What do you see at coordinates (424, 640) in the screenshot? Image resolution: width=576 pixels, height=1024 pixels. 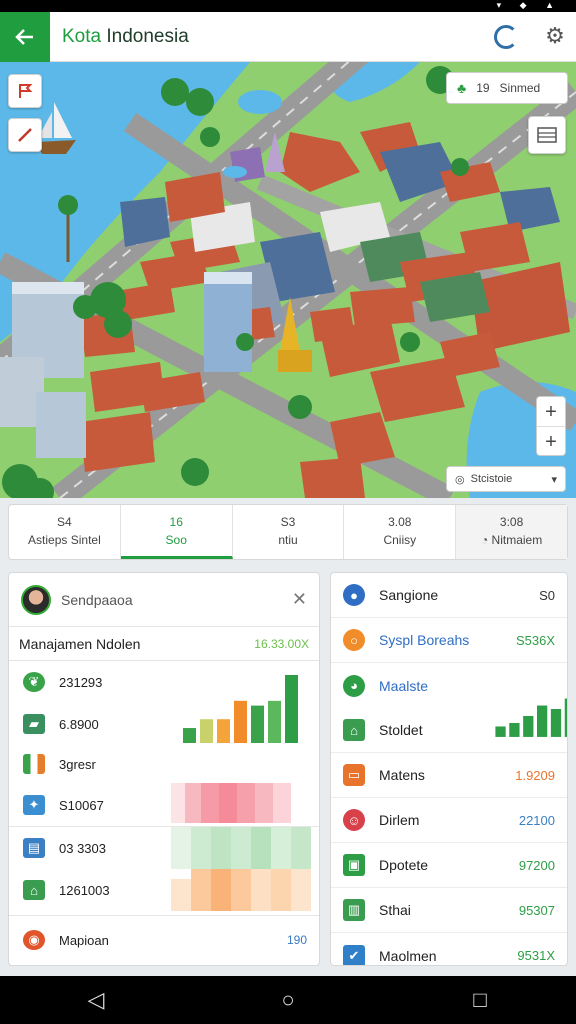 I see `list-item-label: Syspl Boreahs` at bounding box center [424, 640].